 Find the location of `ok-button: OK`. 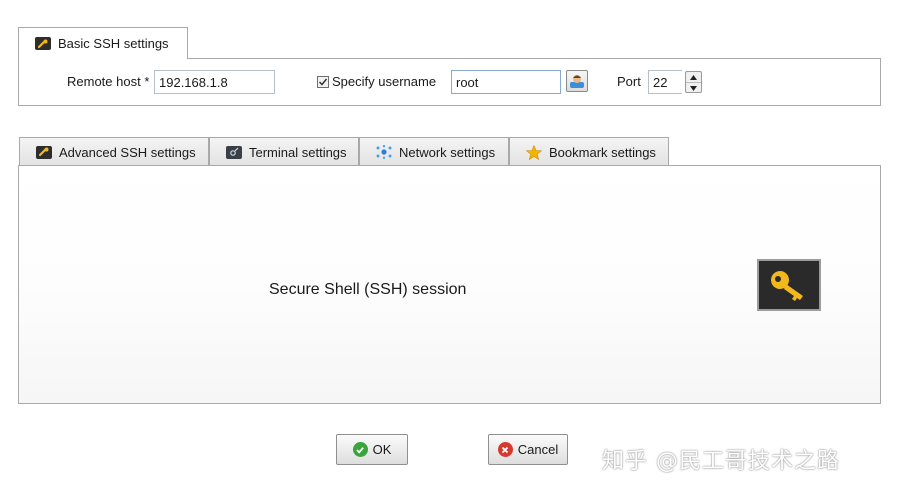

ok-button: OK is located at coordinates (372, 449).